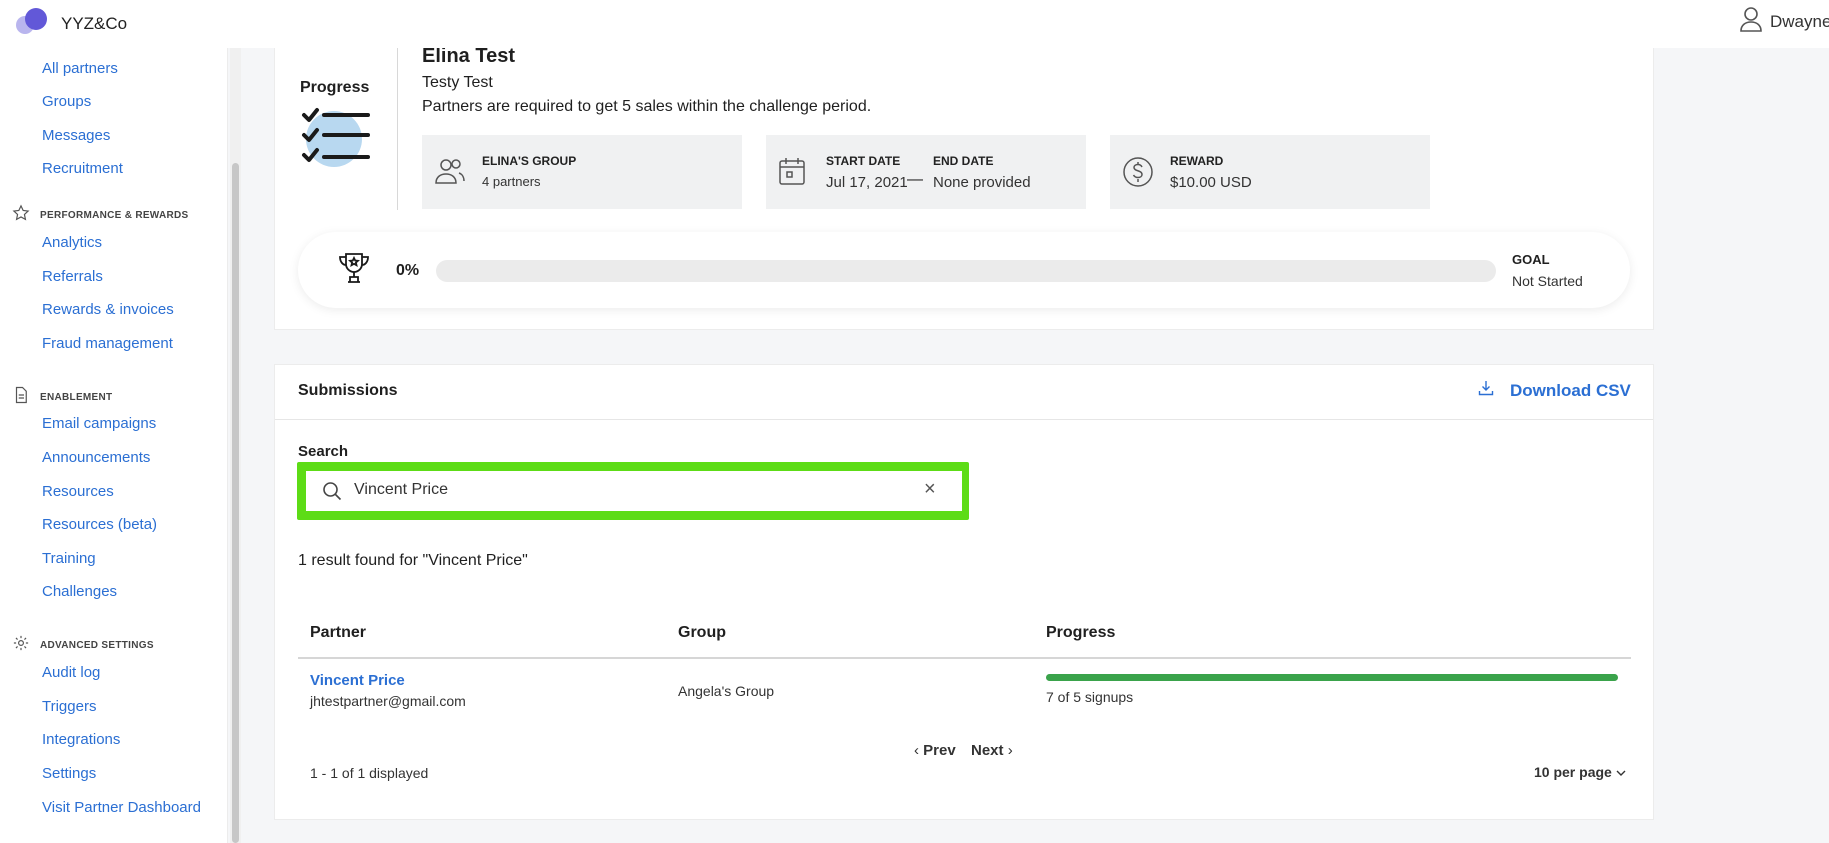  What do you see at coordinates (338, 633) in the screenshot?
I see `column-header-partner: Partner` at bounding box center [338, 633].